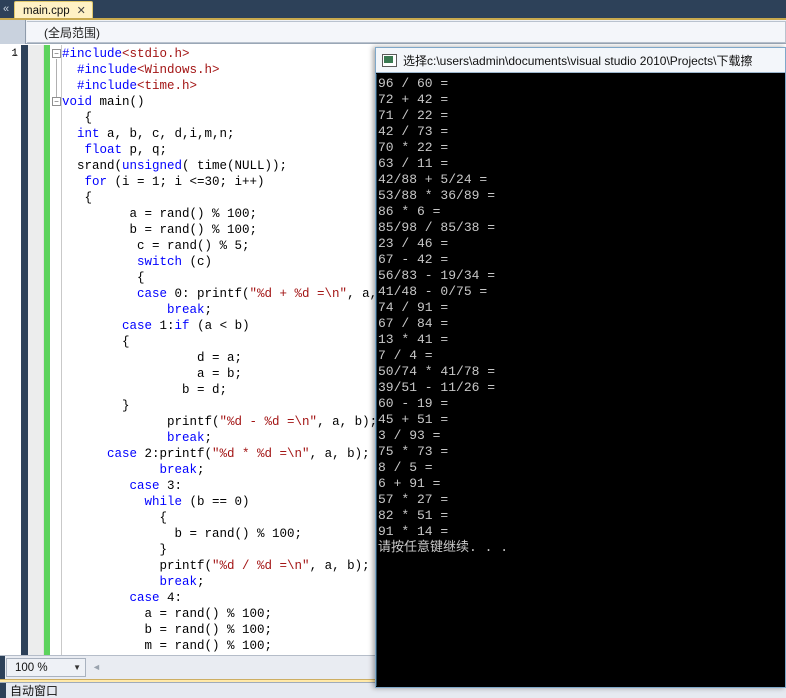  What do you see at coordinates (413, 339) in the screenshot?
I see `console-line: 13 * 41 =` at bounding box center [413, 339].